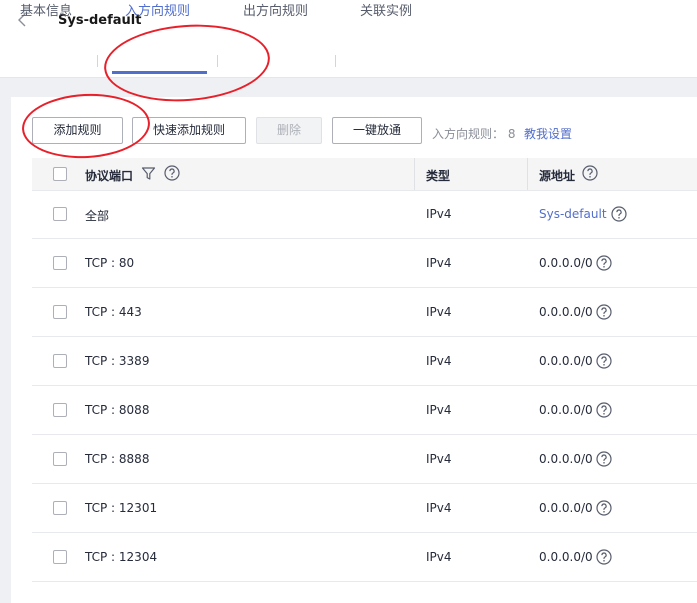 This screenshot has width=697, height=603. I want to click on cell-port: TCP : 443, so click(113, 312).